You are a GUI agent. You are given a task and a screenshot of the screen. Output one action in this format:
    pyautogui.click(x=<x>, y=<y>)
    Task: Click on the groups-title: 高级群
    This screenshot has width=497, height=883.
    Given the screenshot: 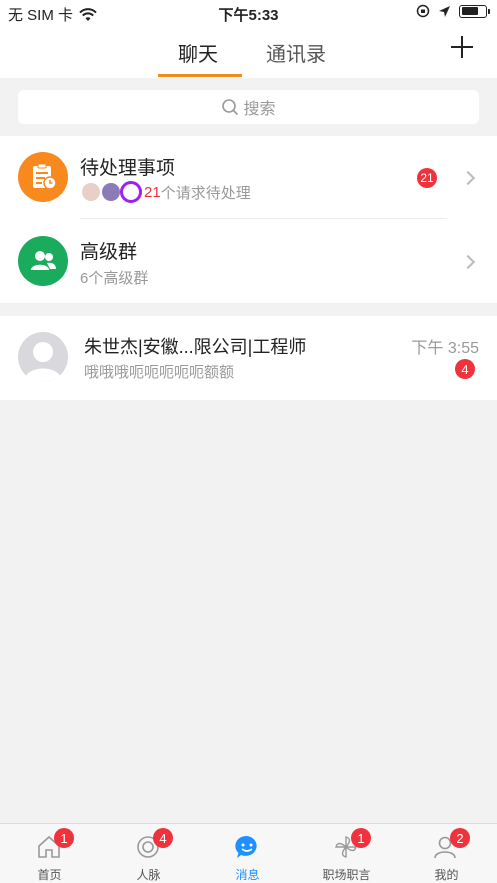 What is the action you would take?
    pyautogui.click(x=109, y=252)
    